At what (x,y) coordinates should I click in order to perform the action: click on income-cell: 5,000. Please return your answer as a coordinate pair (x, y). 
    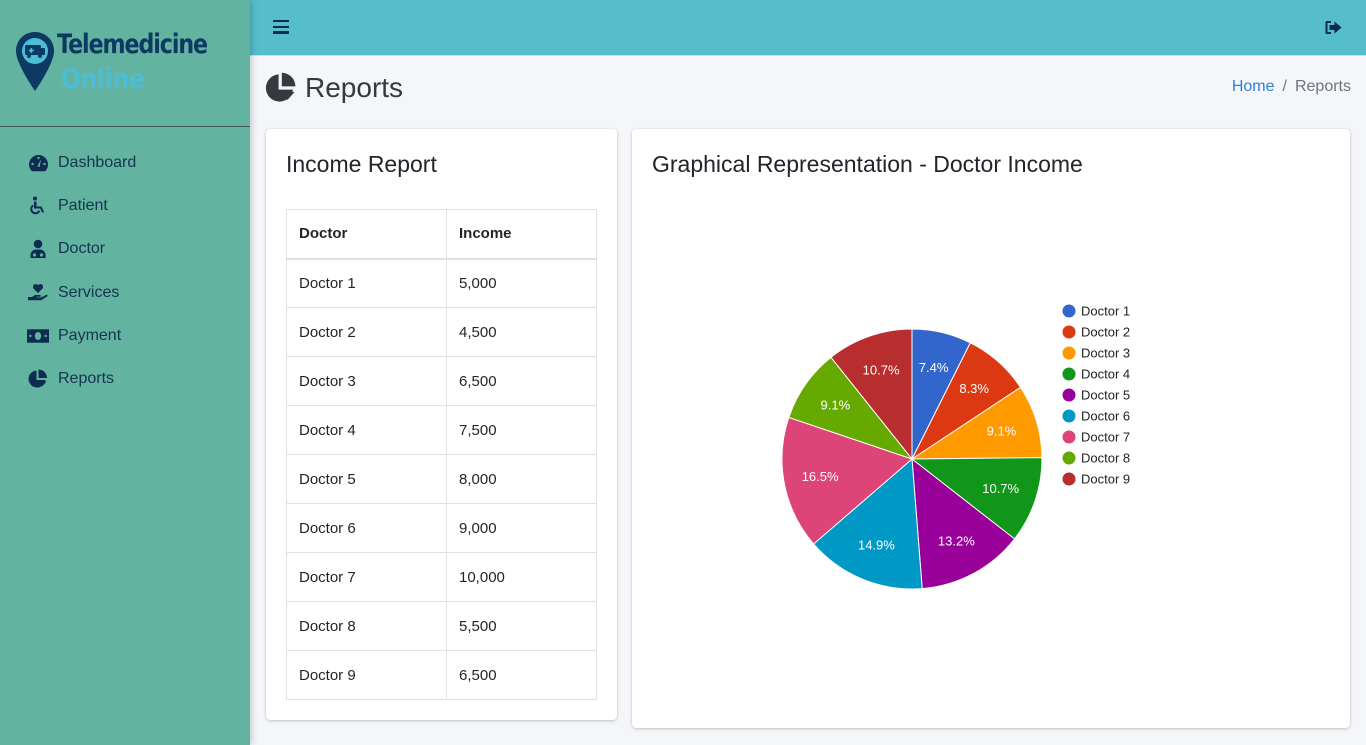
    Looking at the image, I should click on (521, 283).